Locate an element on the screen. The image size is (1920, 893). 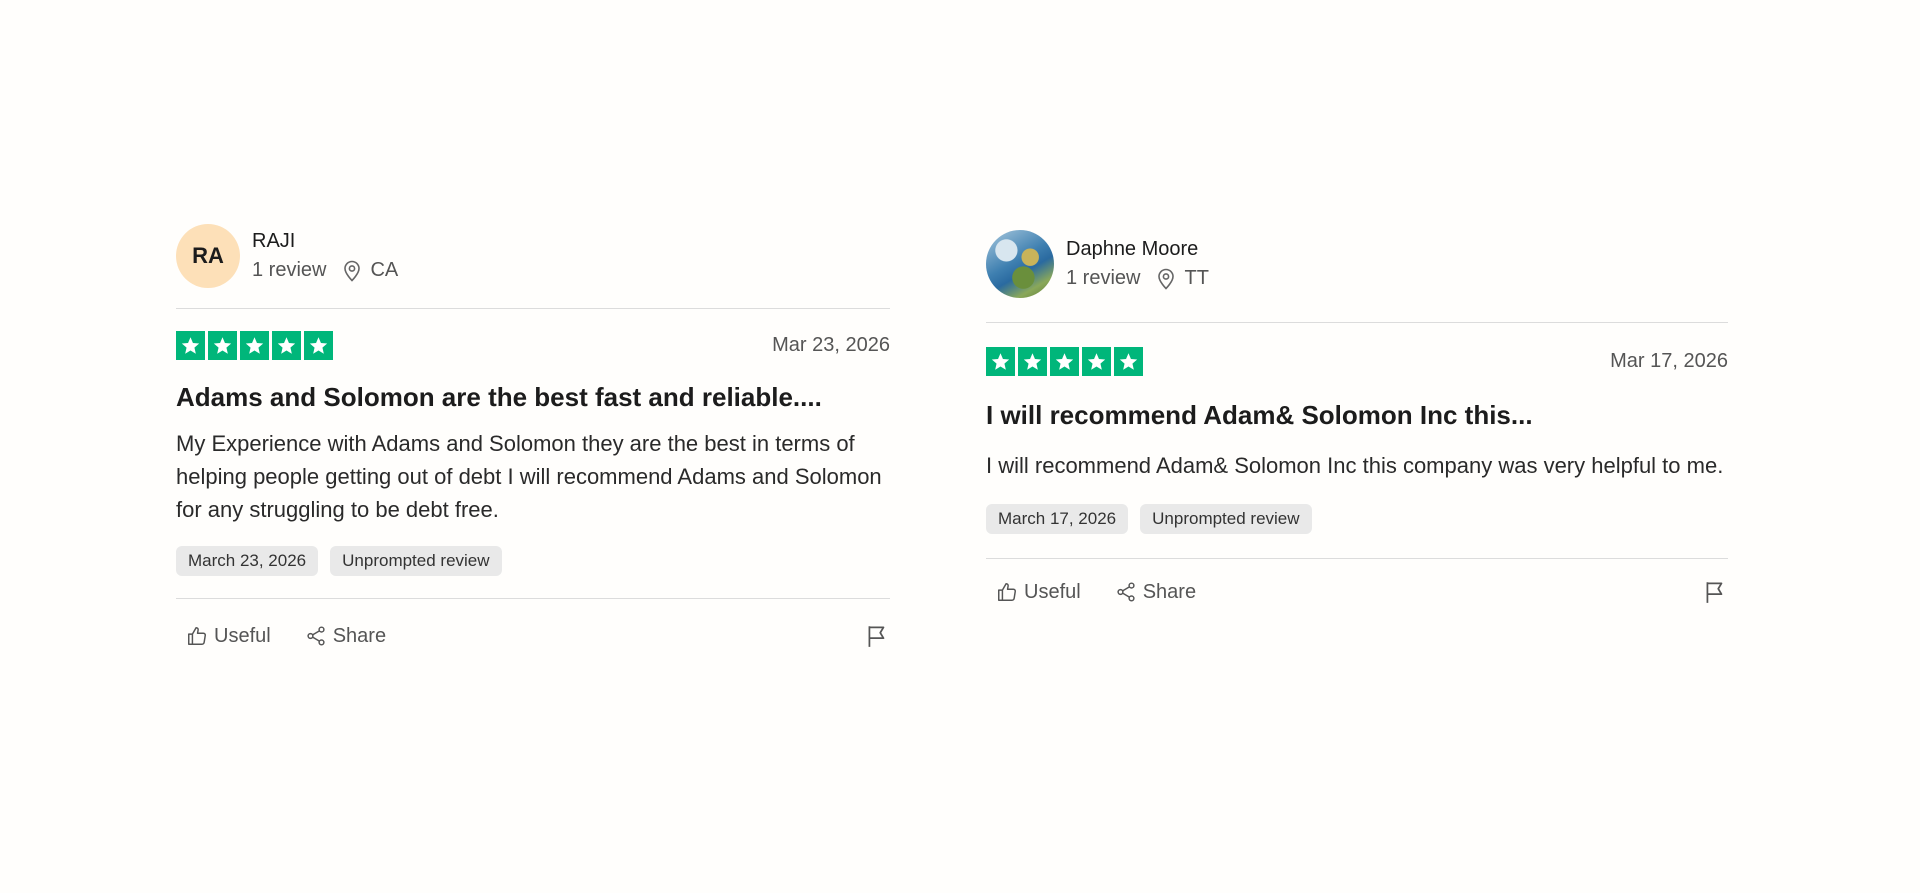
experience-date-badge: March 23, 2026 is located at coordinates (247, 561).